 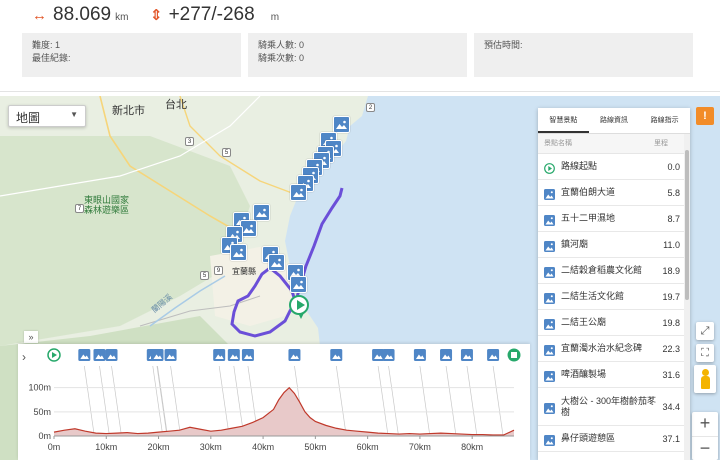 I want to click on poi-row: 鼻仔頭遊憩區 37.1, so click(x=611, y=439).